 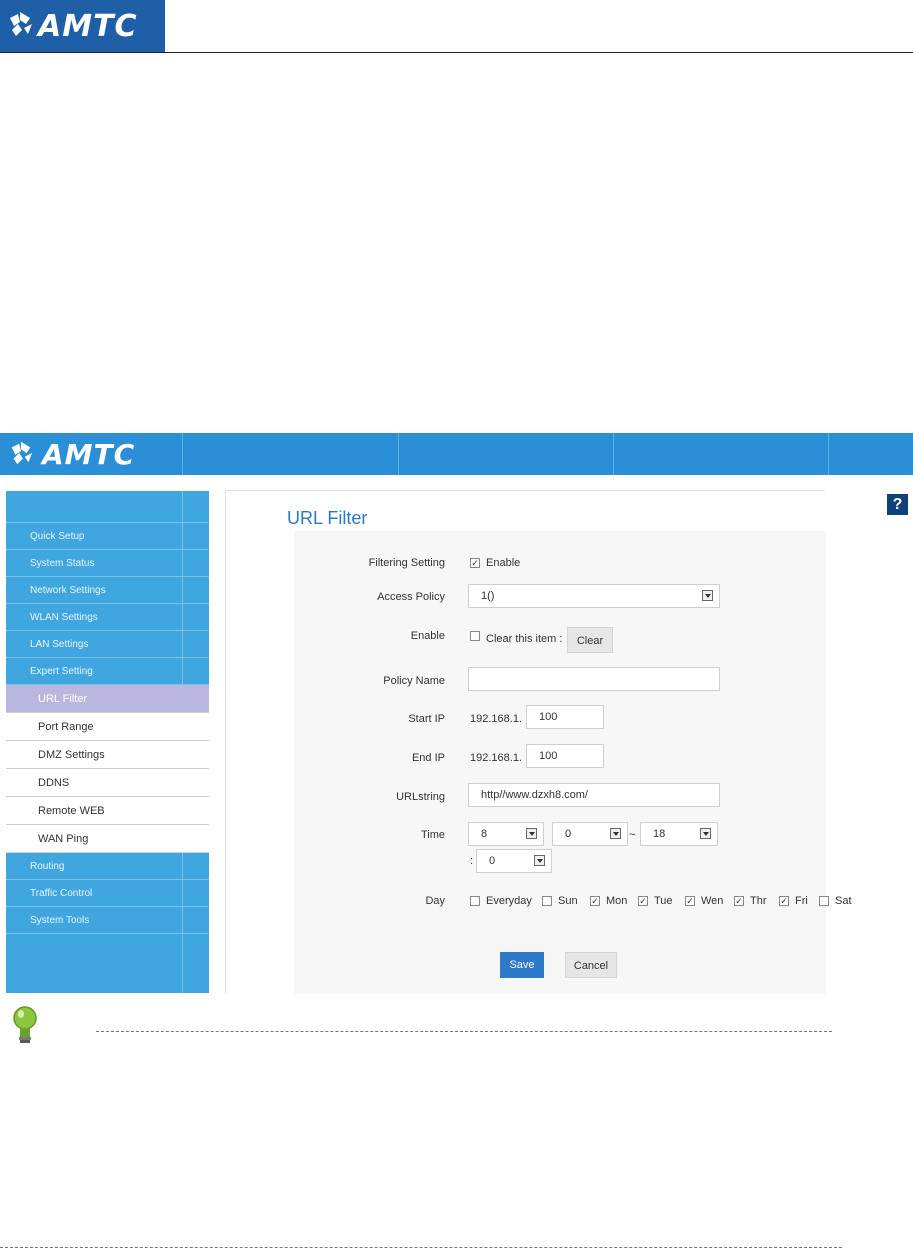 What do you see at coordinates (506, 834) in the screenshot?
I see `start-hour-select: 8` at bounding box center [506, 834].